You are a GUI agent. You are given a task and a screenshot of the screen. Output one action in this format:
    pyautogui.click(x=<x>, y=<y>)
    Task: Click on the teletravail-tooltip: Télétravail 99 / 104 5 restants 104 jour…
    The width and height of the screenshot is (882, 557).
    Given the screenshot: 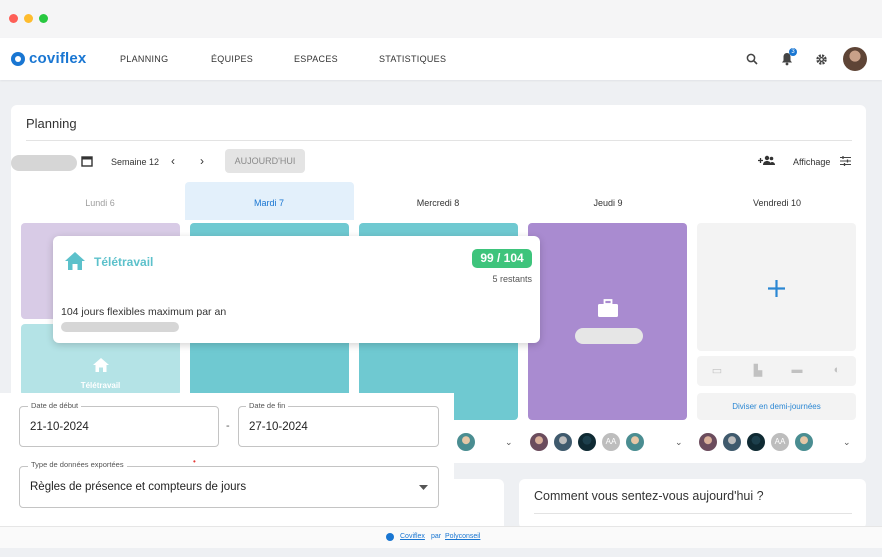 What is the action you would take?
    pyautogui.click(x=296, y=289)
    